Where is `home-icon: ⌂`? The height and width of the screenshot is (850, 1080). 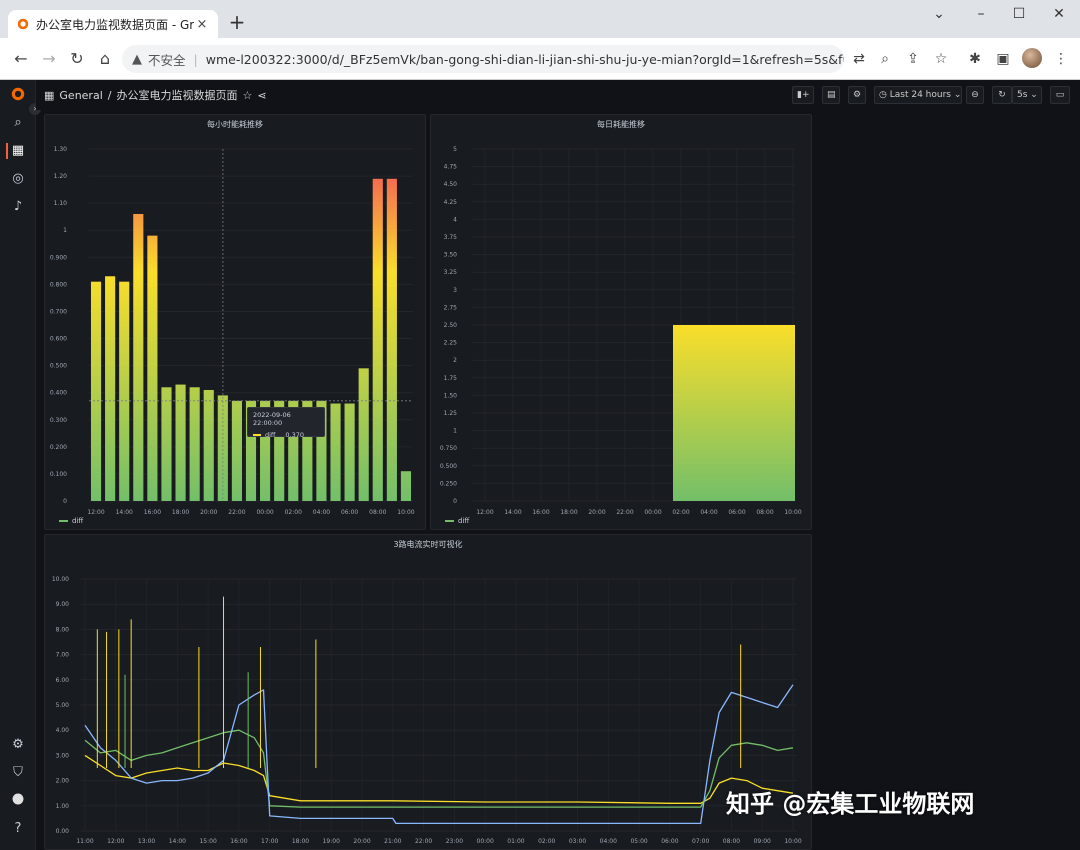
home-icon: ⌂ is located at coordinates (105, 59).